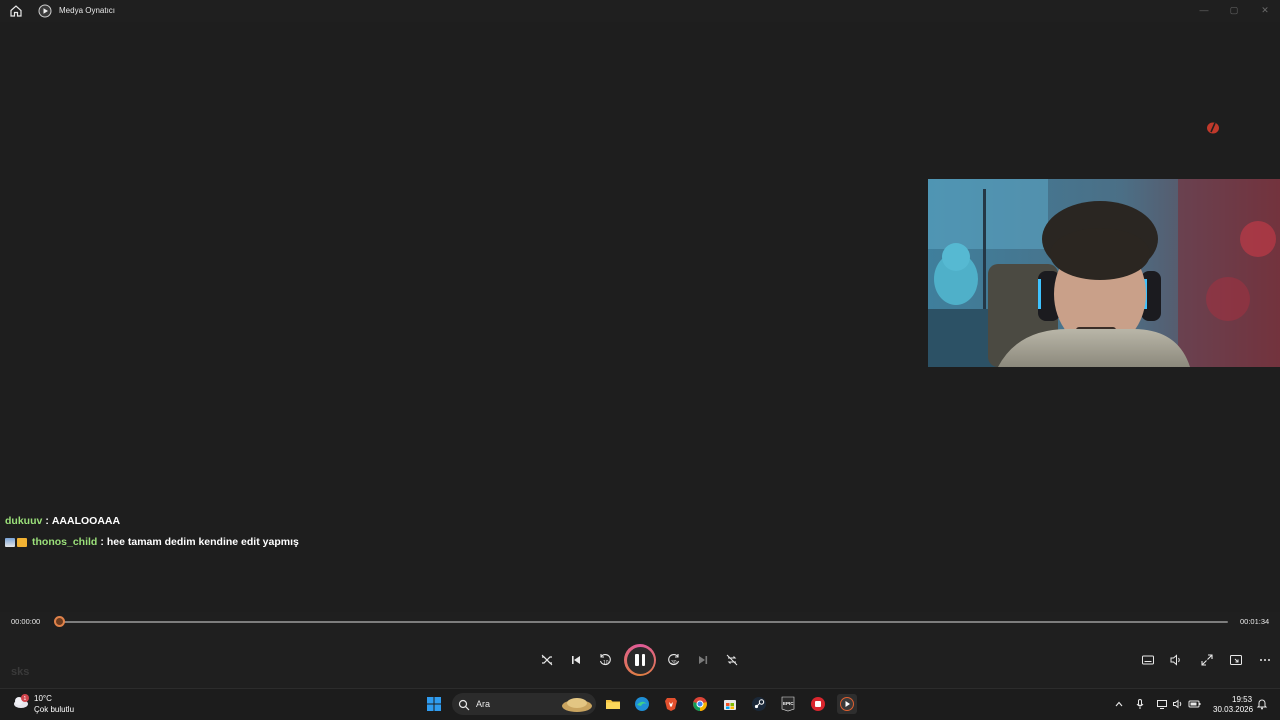 This screenshot has height=720, width=1280. I want to click on game-launcher-icon, so click(818, 704).